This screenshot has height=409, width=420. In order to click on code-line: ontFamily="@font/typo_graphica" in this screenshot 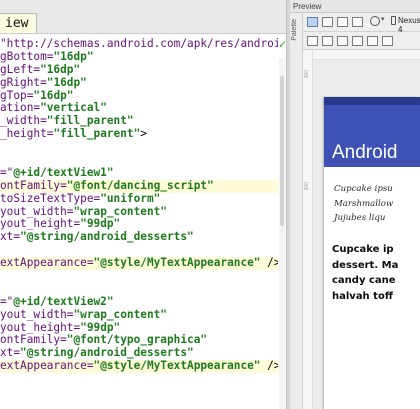, I will do `click(139, 340)`.